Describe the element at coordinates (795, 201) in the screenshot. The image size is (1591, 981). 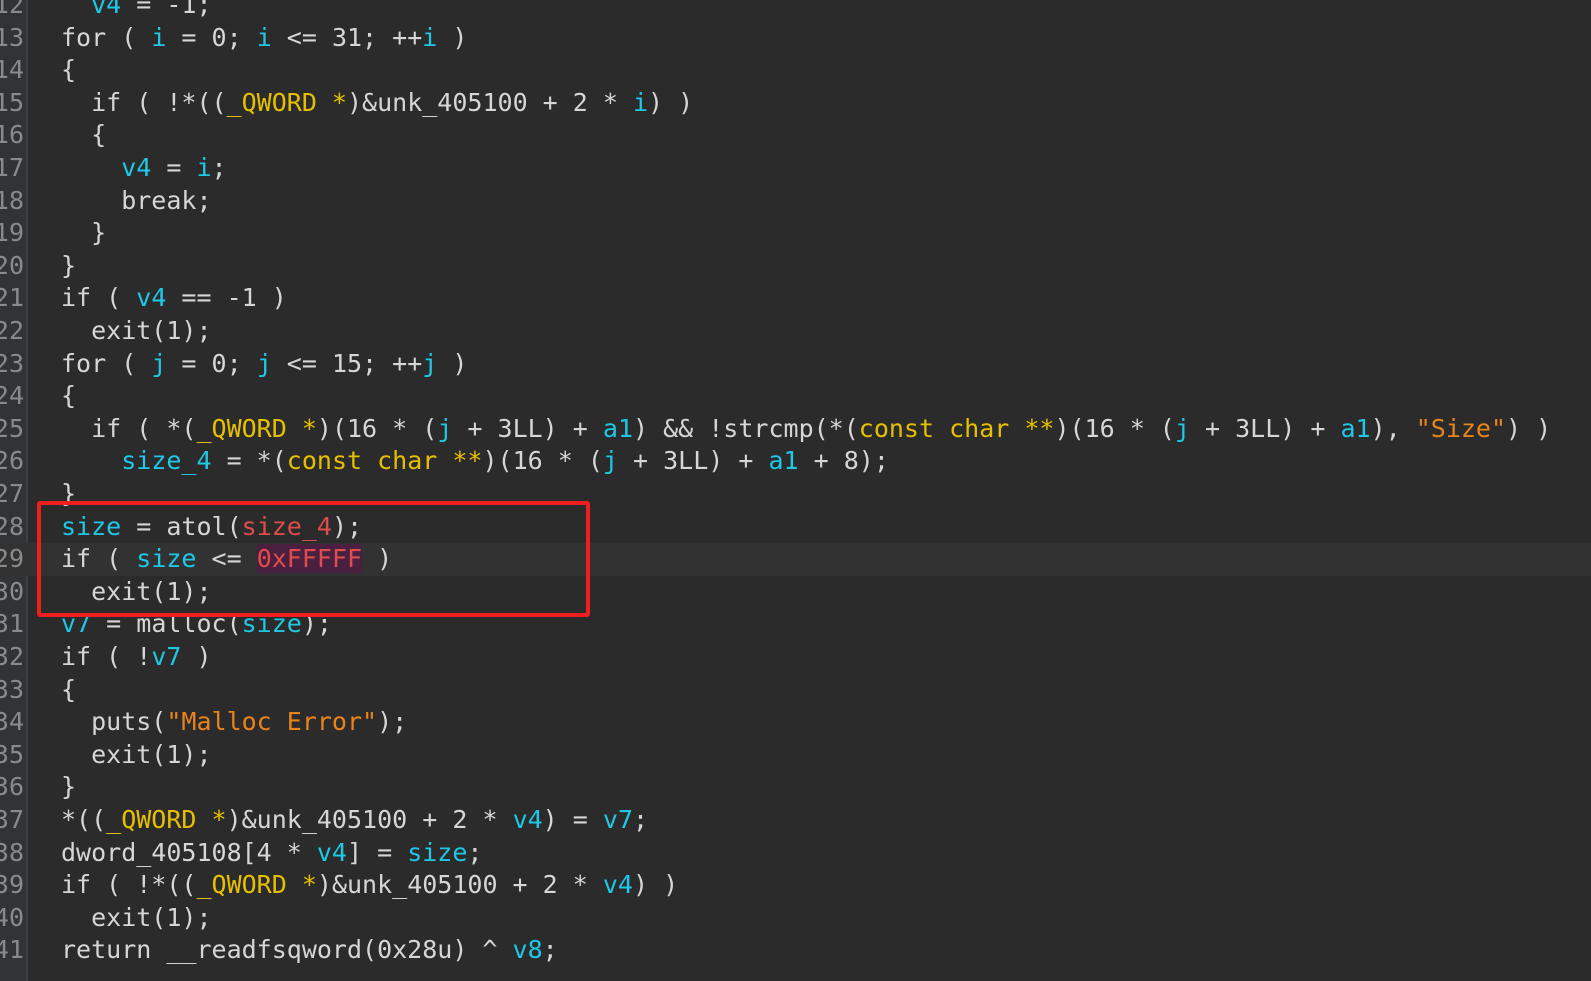
I see `code-line: 18 break;` at that location.